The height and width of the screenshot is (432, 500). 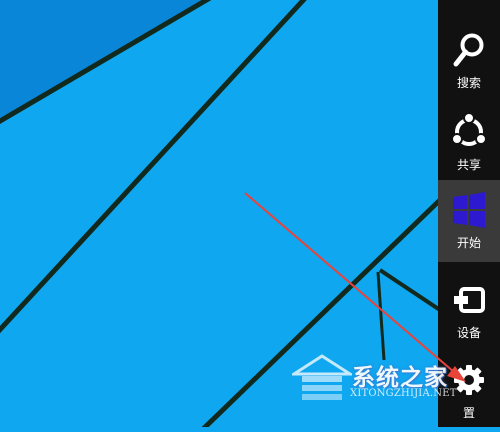 What do you see at coordinates (469, 300) in the screenshot?
I see `devices-icon` at bounding box center [469, 300].